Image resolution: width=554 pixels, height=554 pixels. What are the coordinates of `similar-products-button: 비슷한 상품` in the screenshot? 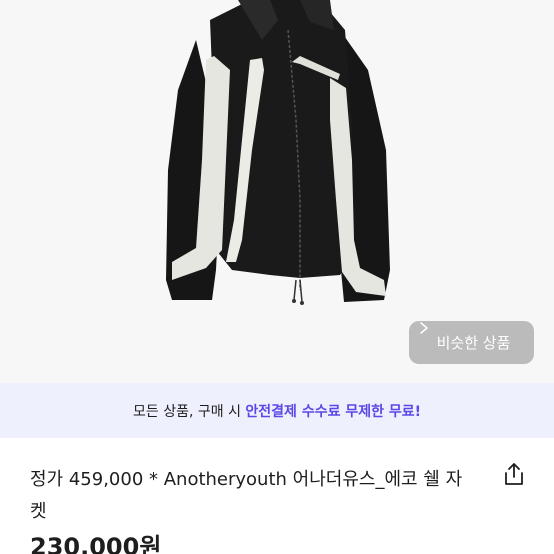 It's located at (471, 342).